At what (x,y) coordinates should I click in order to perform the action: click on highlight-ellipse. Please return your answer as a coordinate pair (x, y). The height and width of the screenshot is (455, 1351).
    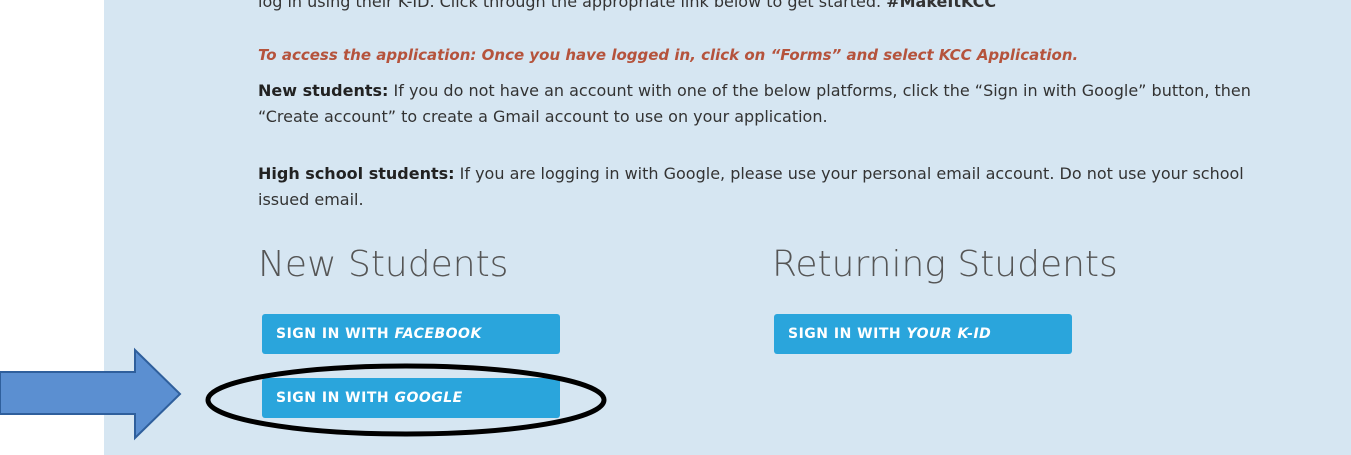
    Looking at the image, I should click on (406, 400).